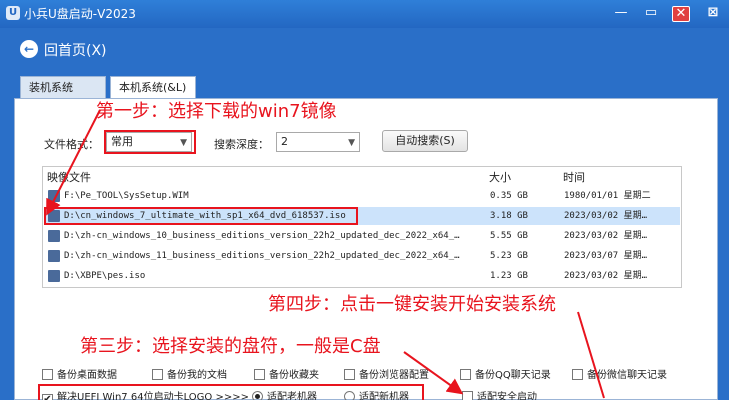  I want to click on step1-arrow, so click(73, 162).